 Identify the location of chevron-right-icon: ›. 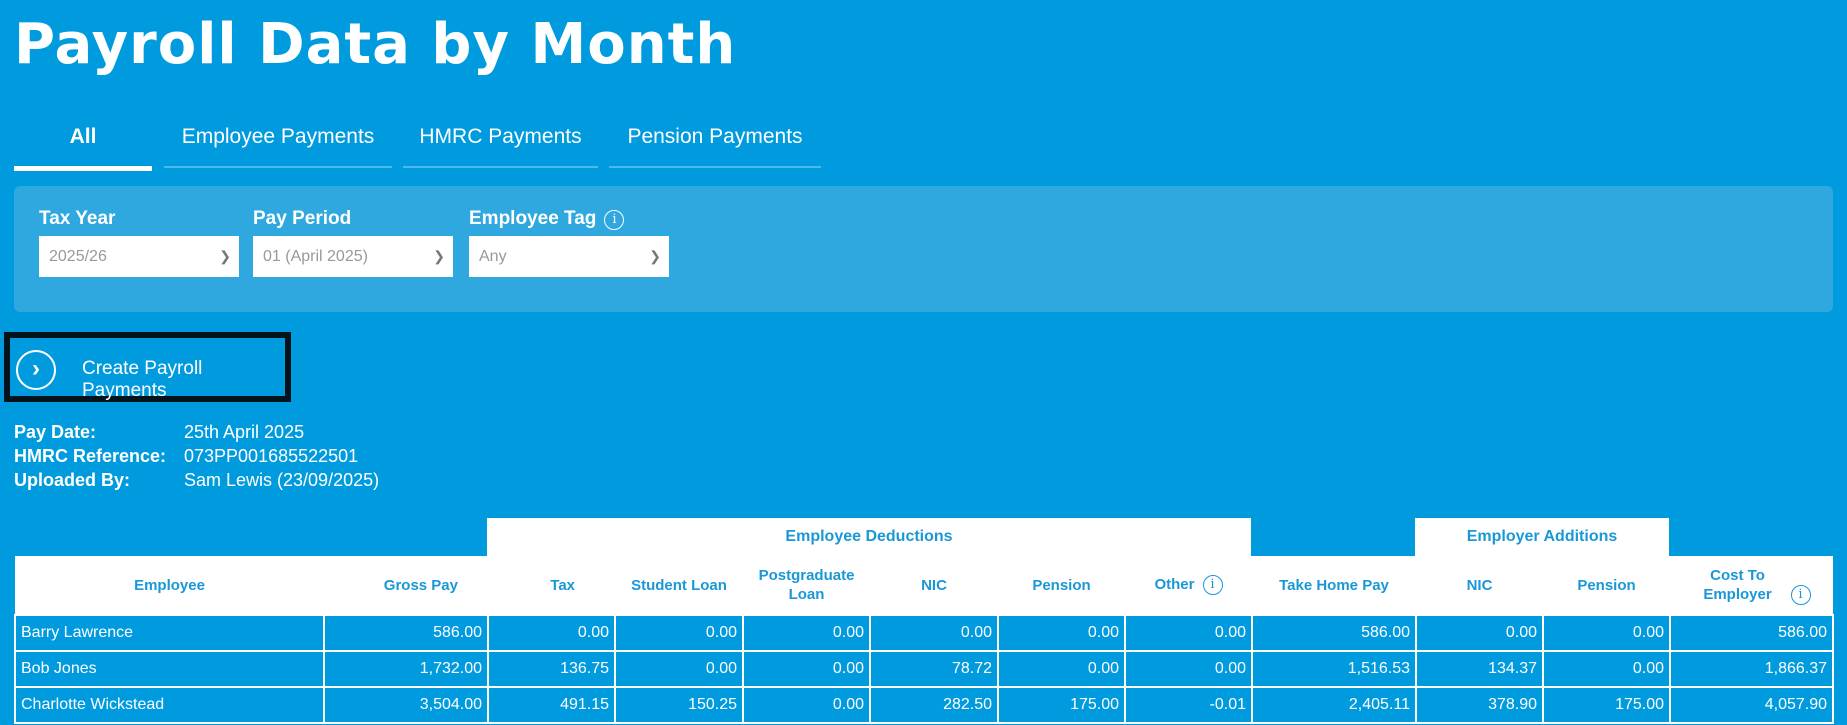
(36, 370).